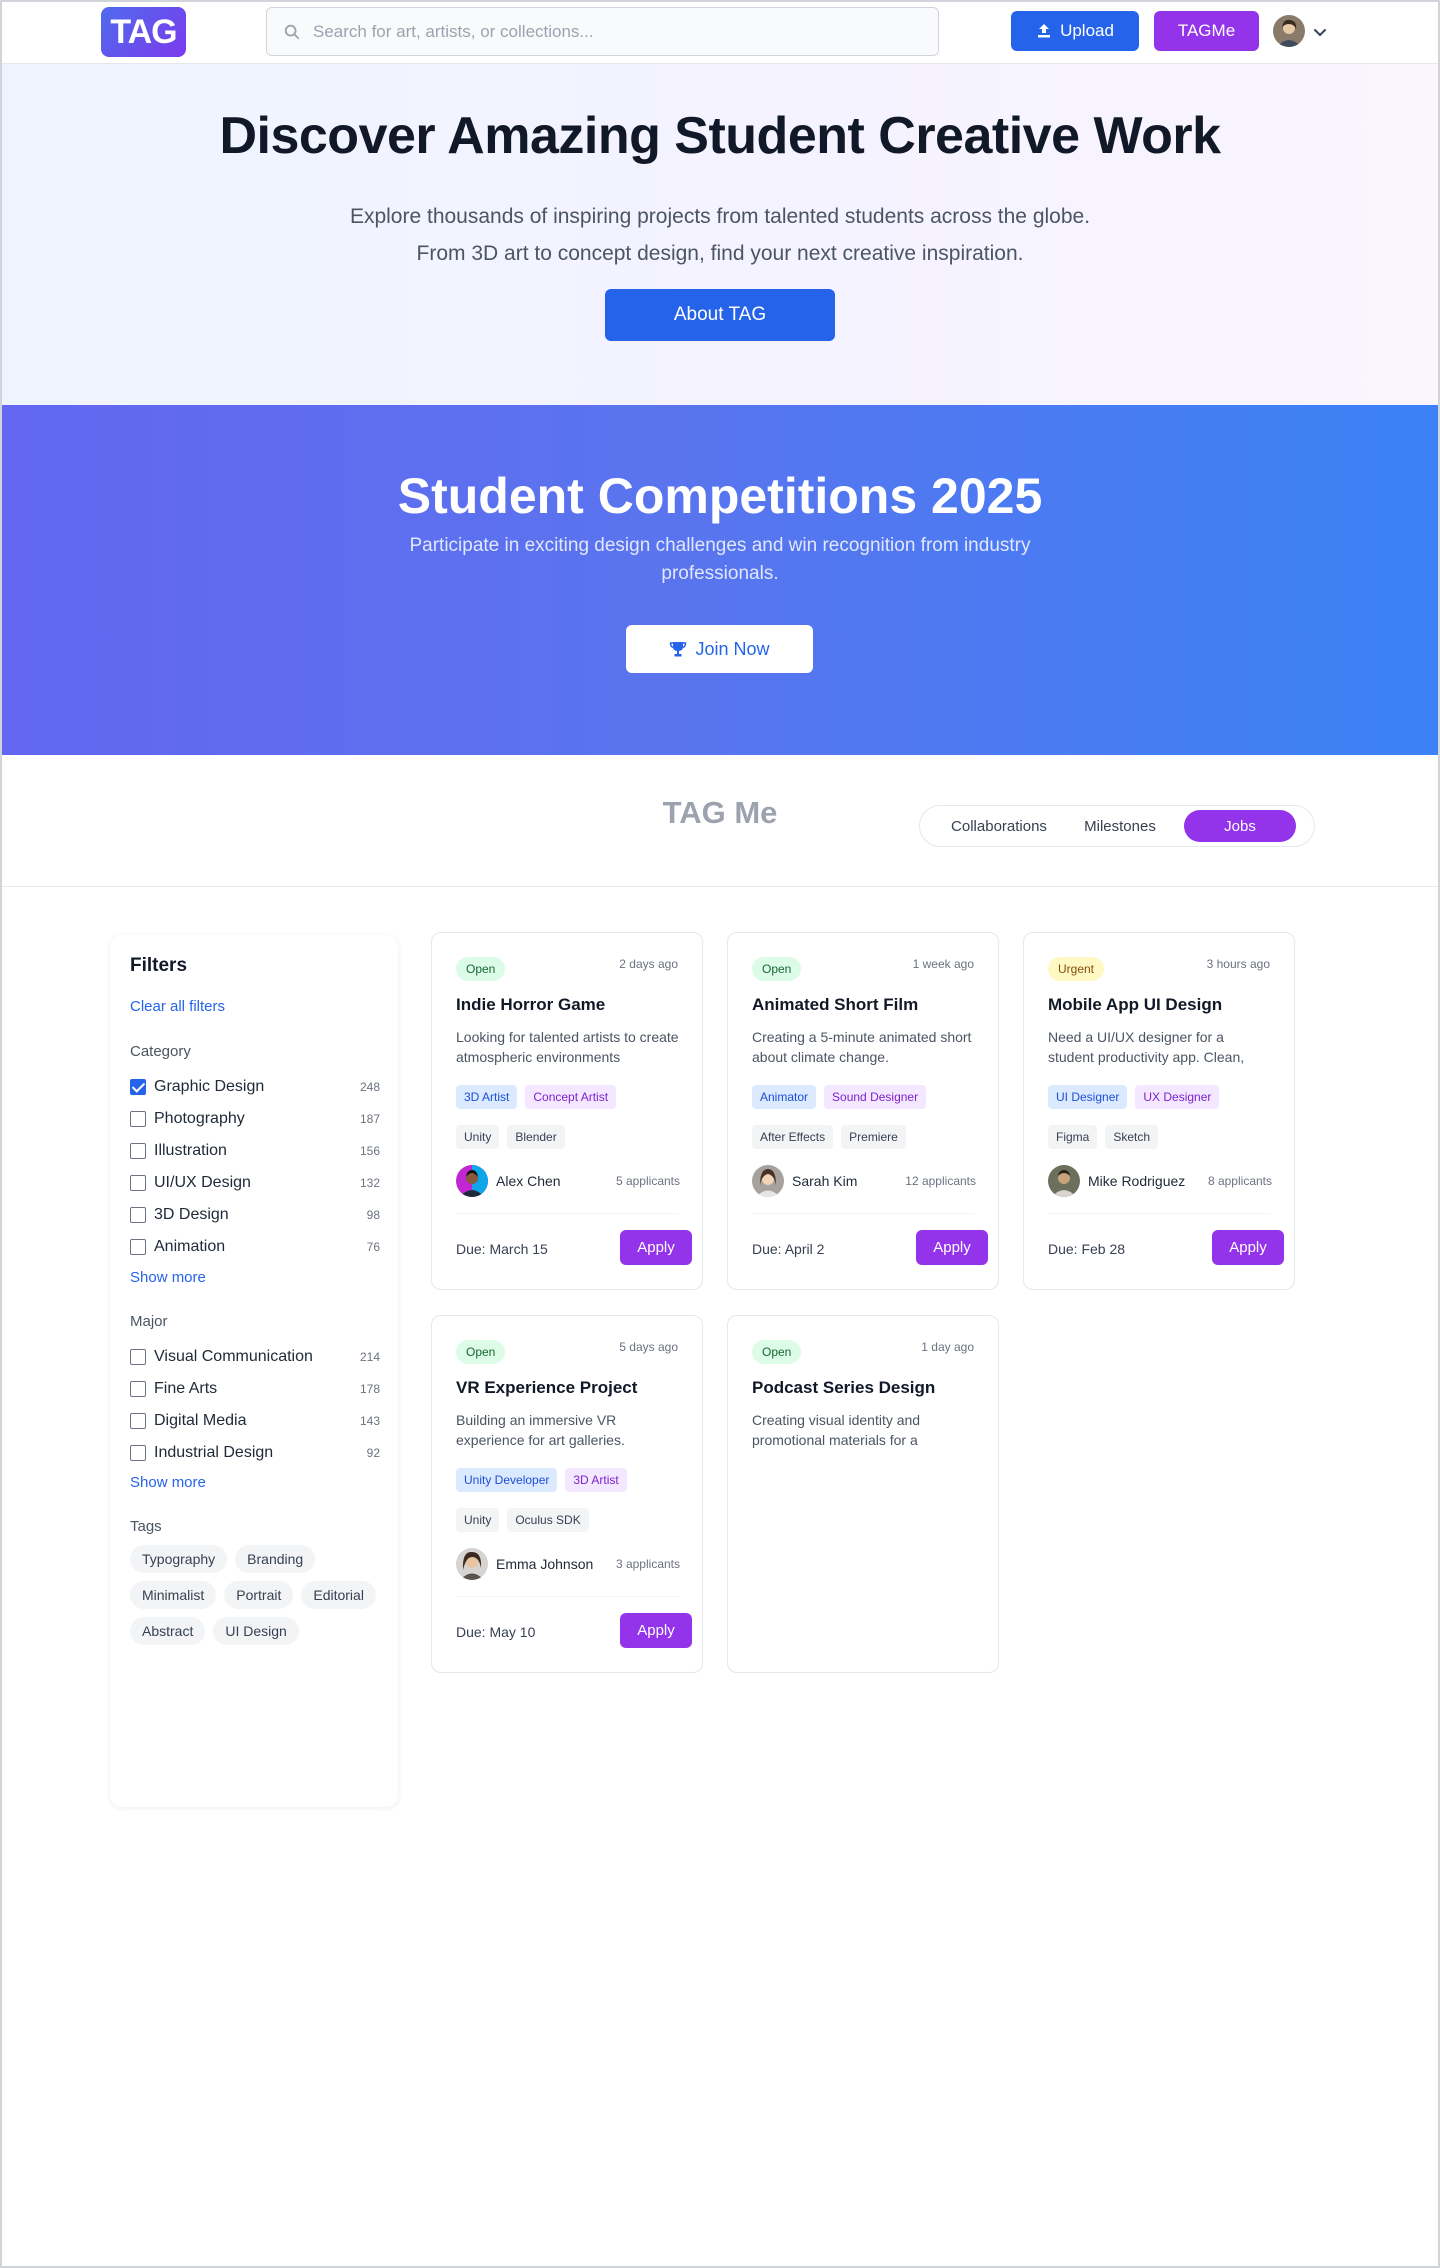 This screenshot has width=1440, height=2268. I want to click on category-heading: Category, so click(160, 1051).